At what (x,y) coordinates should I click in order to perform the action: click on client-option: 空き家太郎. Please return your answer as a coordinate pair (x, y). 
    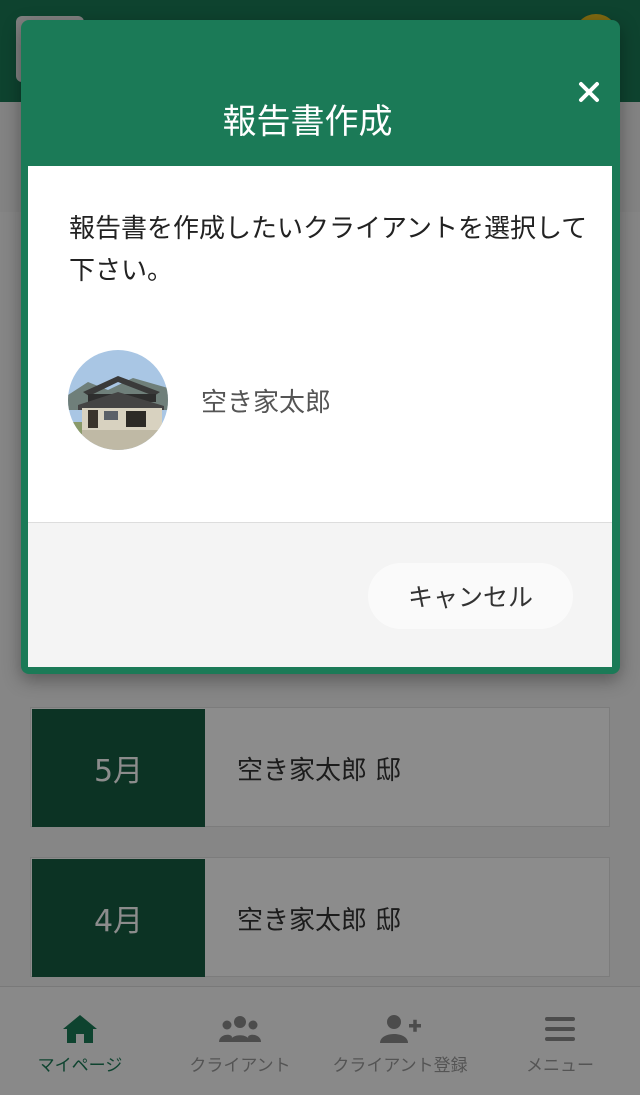
    Looking at the image, I should click on (318, 400).